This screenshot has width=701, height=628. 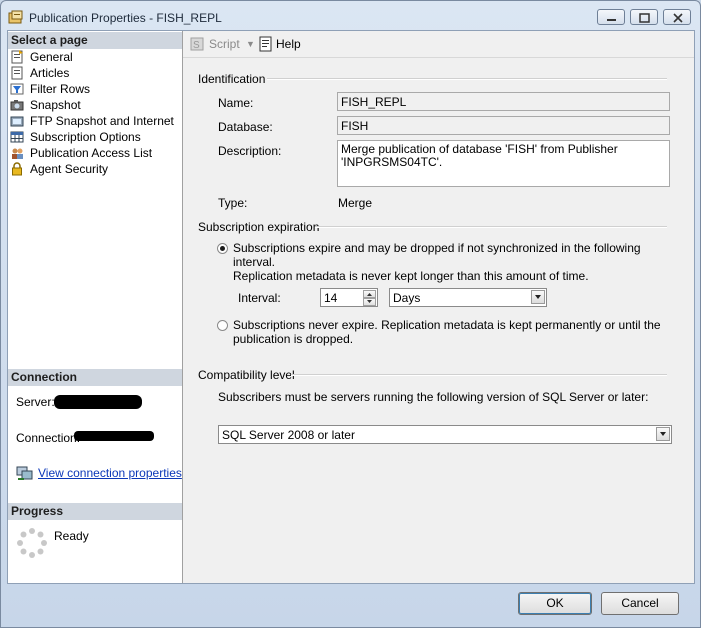 I want to click on select-page-header: Select a page, so click(x=95, y=40).